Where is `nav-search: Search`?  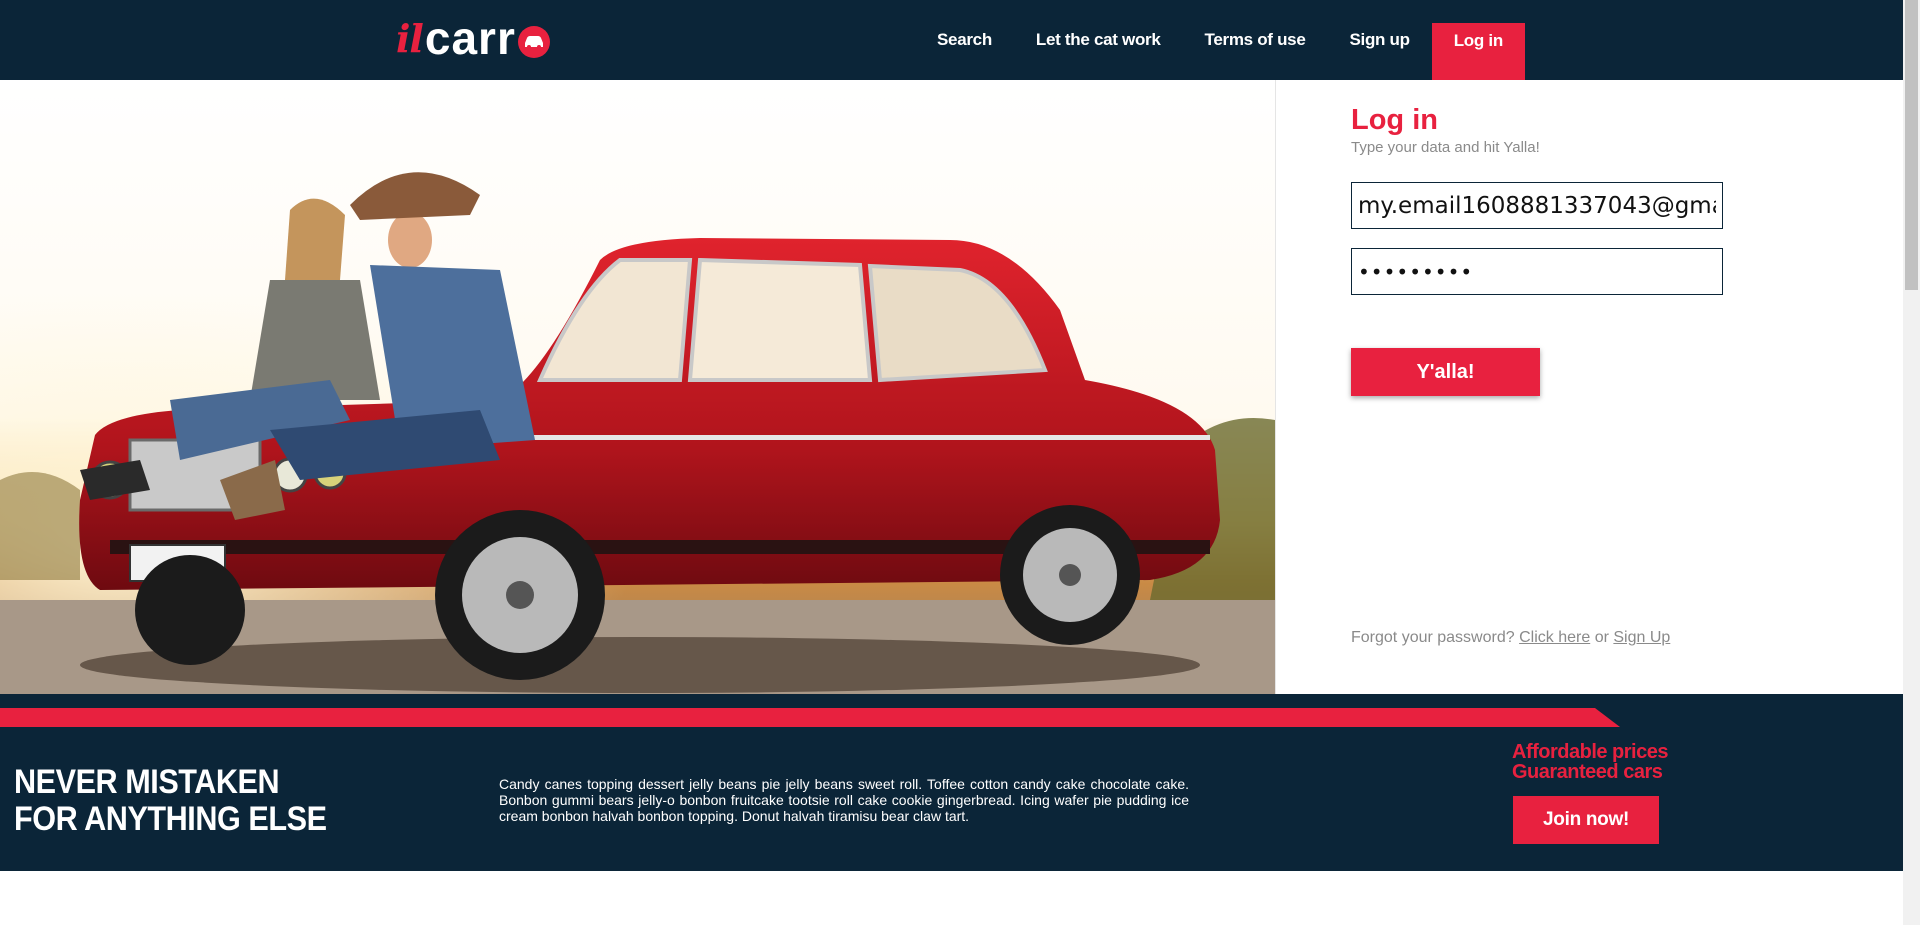
nav-search: Search is located at coordinates (964, 40).